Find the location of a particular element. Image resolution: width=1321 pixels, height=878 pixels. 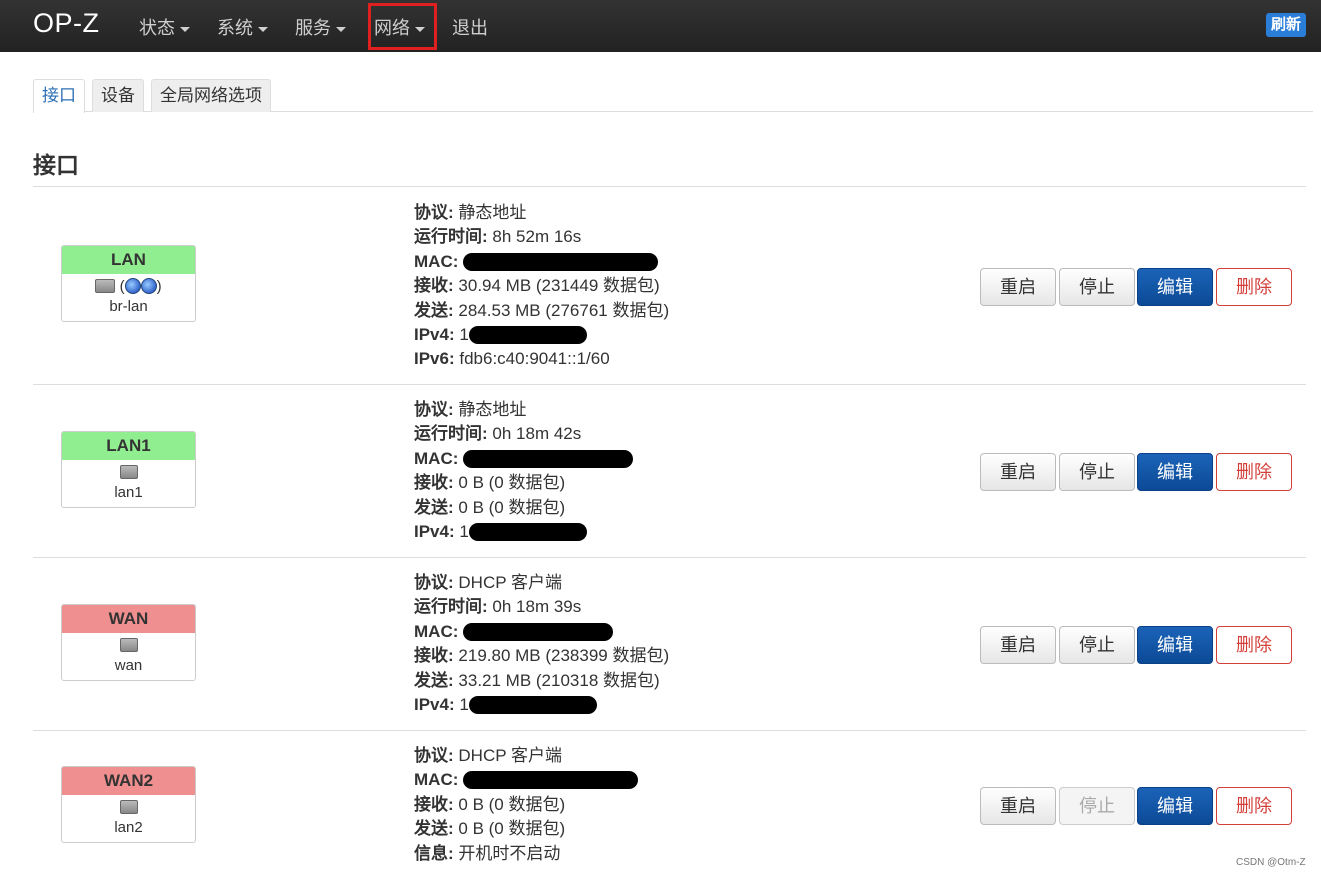

info-key: 信息: is located at coordinates (434, 853).